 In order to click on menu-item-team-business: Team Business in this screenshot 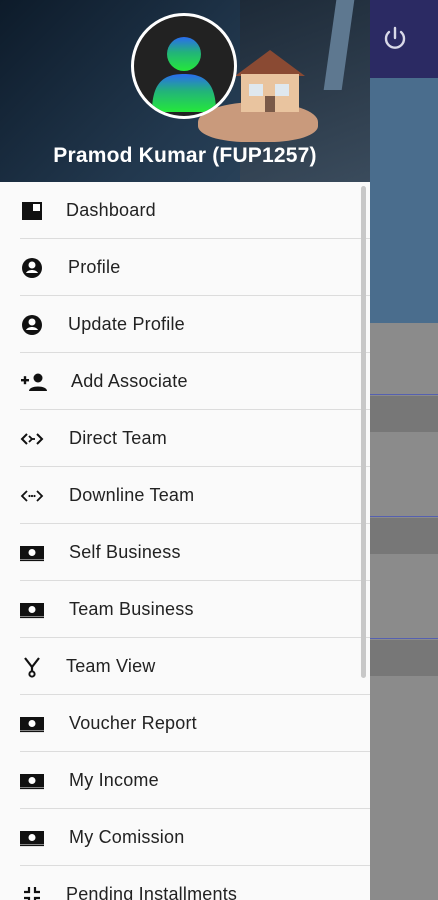, I will do `click(185, 609)`.